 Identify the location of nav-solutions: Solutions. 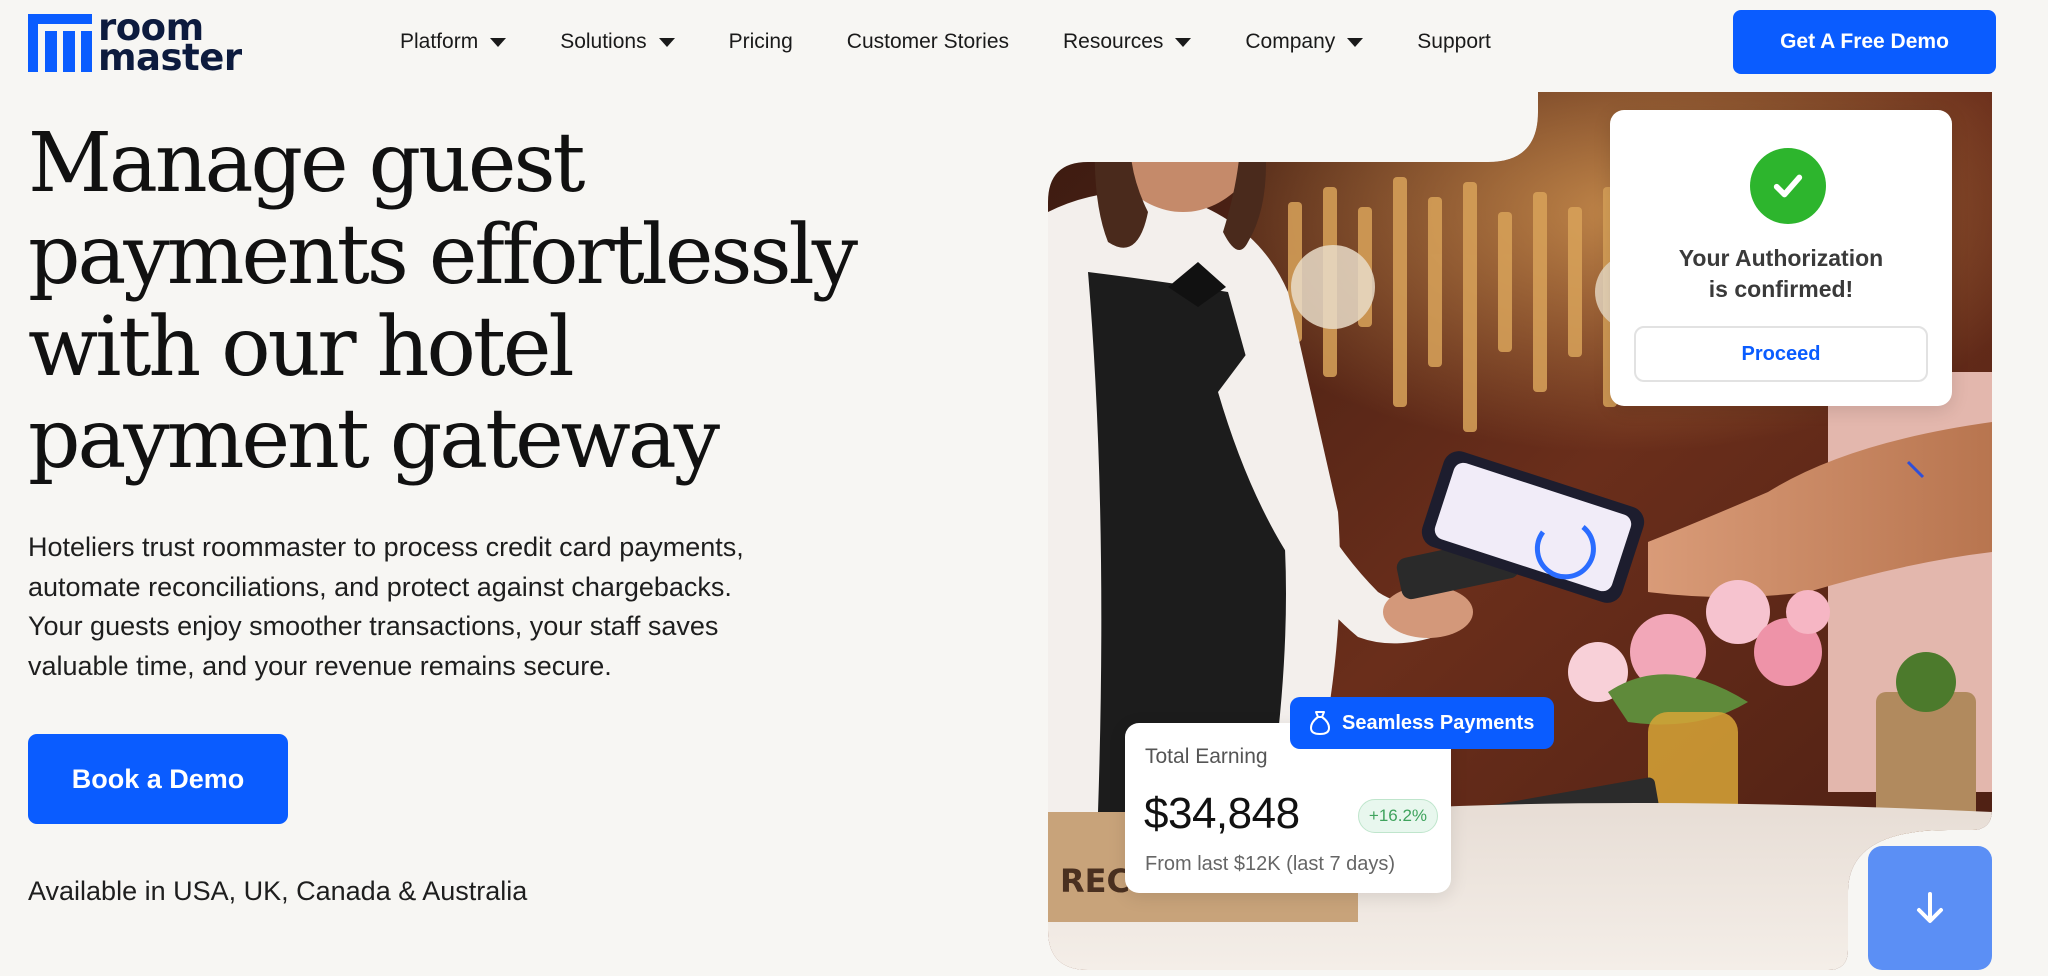
(617, 42).